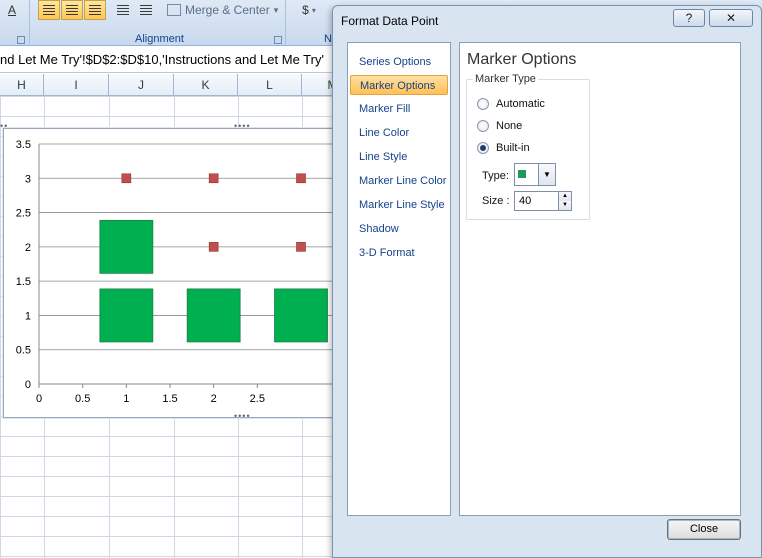 This screenshot has height=558, width=762. What do you see at coordinates (15, 23) in the screenshot?
I see `font-group: A` at bounding box center [15, 23].